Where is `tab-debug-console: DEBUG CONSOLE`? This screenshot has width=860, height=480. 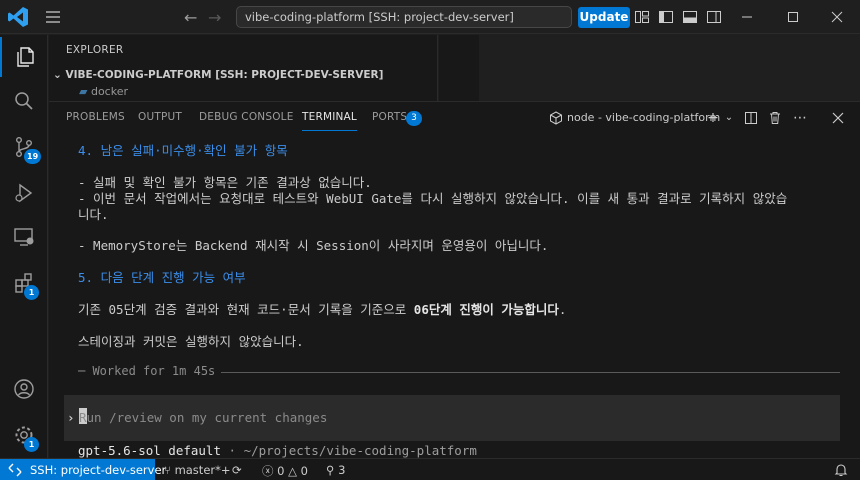 tab-debug-console: DEBUG CONSOLE is located at coordinates (246, 117).